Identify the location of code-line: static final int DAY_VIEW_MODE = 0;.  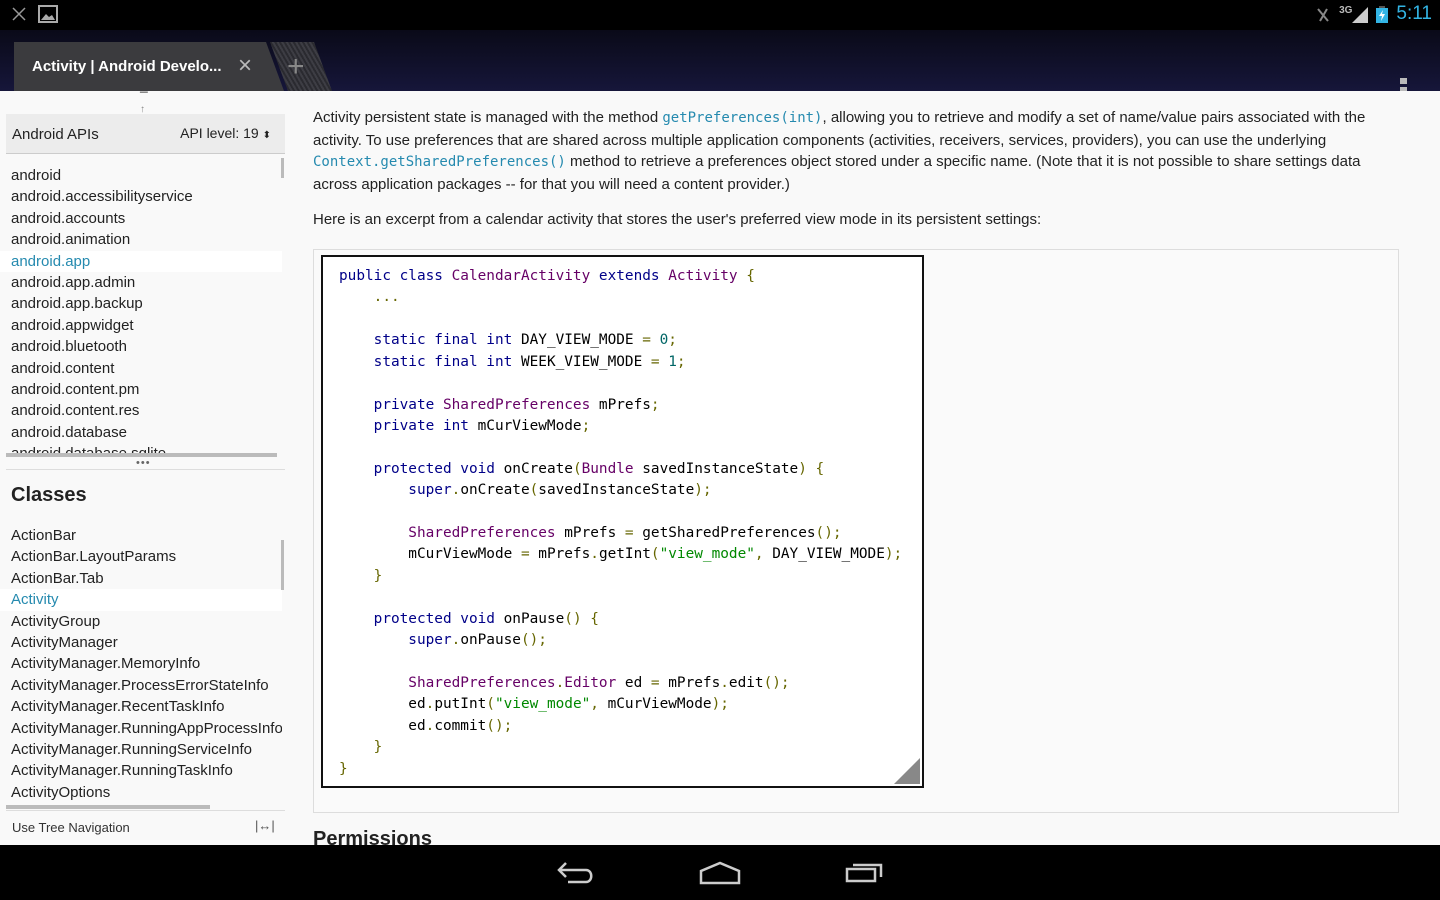
(630, 340).